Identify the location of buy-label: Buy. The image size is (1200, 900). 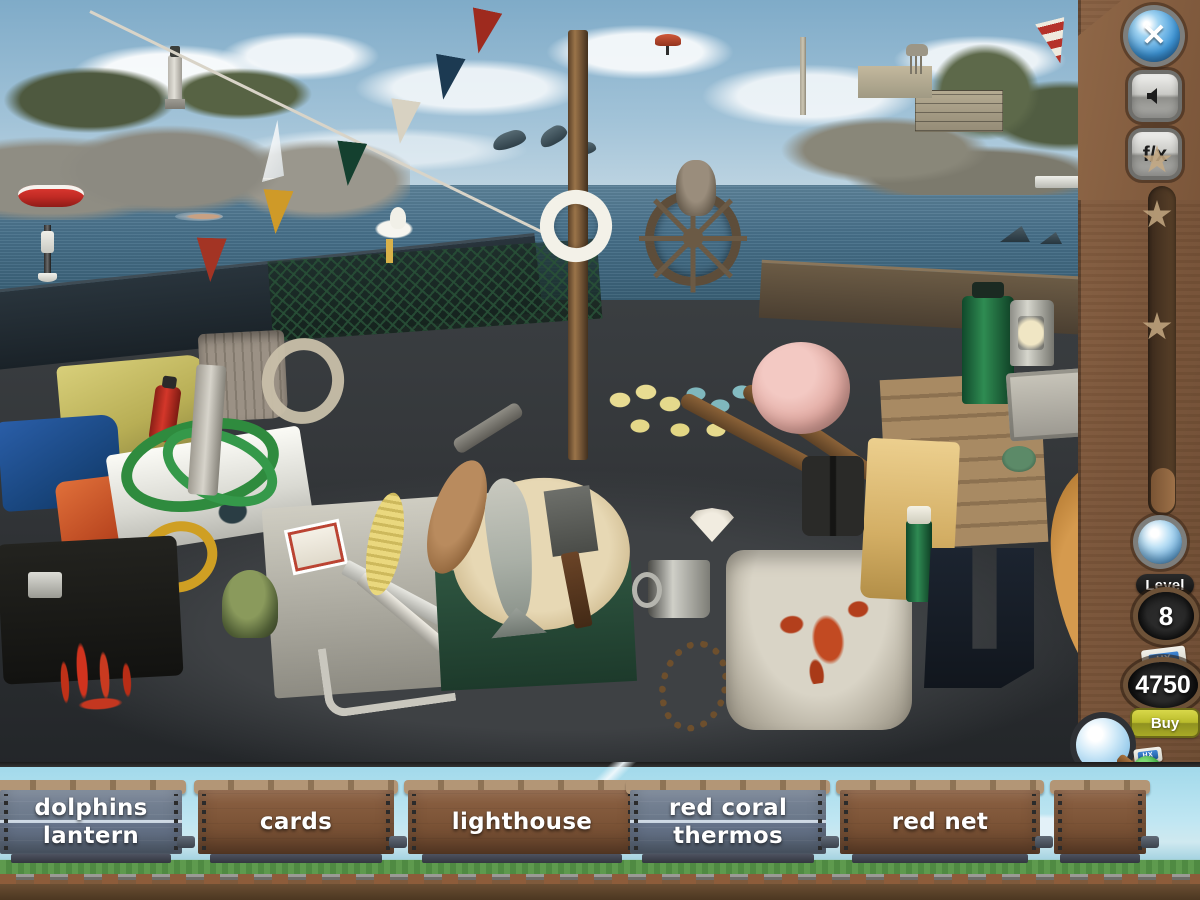
(1165, 723).